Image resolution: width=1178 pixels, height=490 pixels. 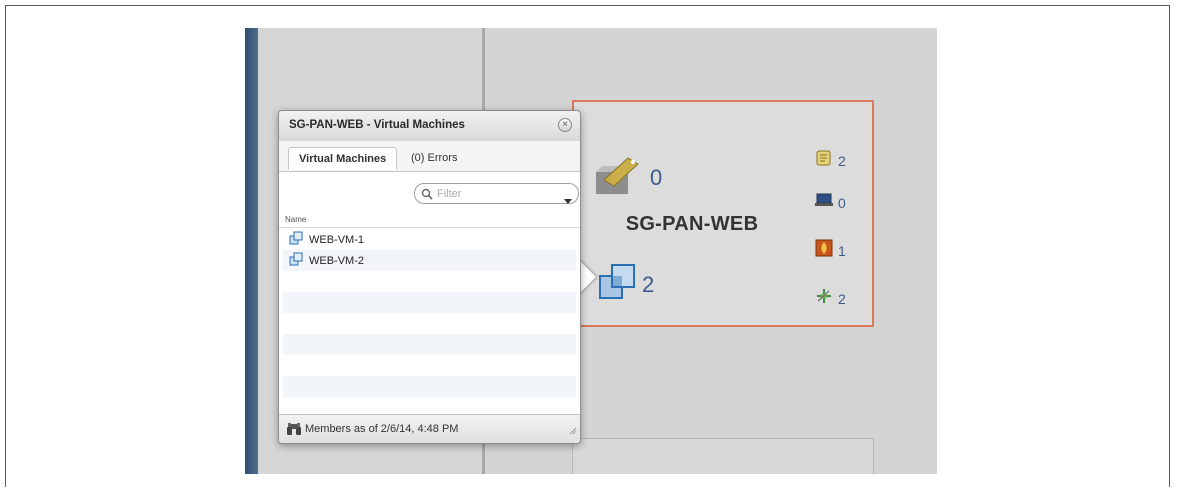 What do you see at coordinates (692, 224) in the screenshot?
I see `security-group-name: SG-PAN-WEB` at bounding box center [692, 224].